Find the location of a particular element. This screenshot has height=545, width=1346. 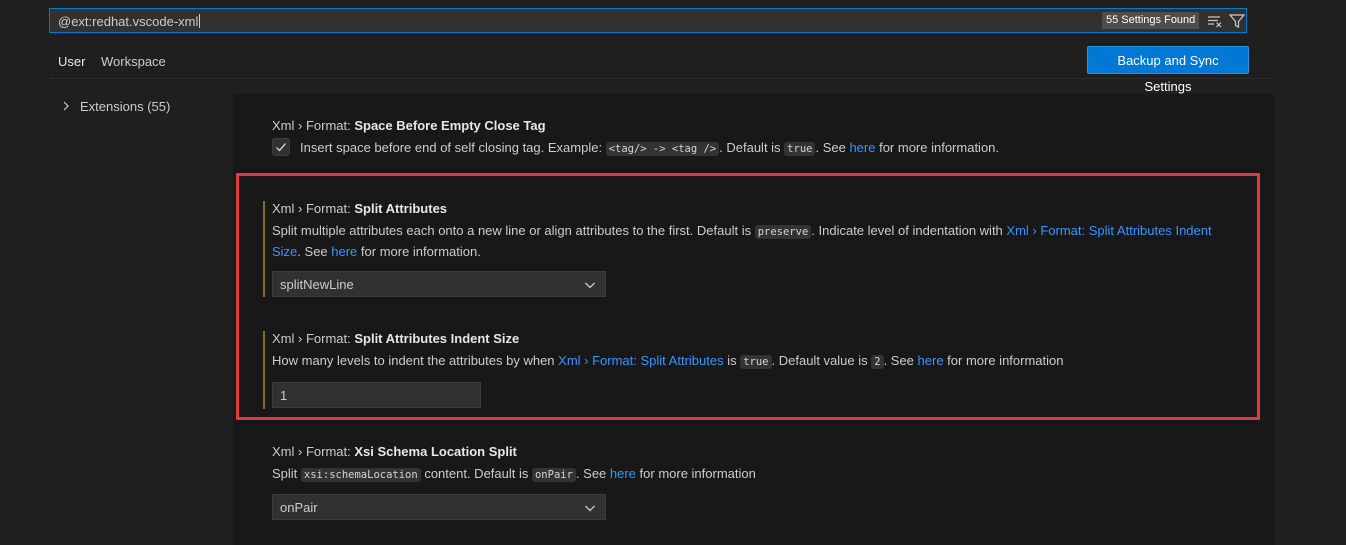

text-caret is located at coordinates (200, 21).